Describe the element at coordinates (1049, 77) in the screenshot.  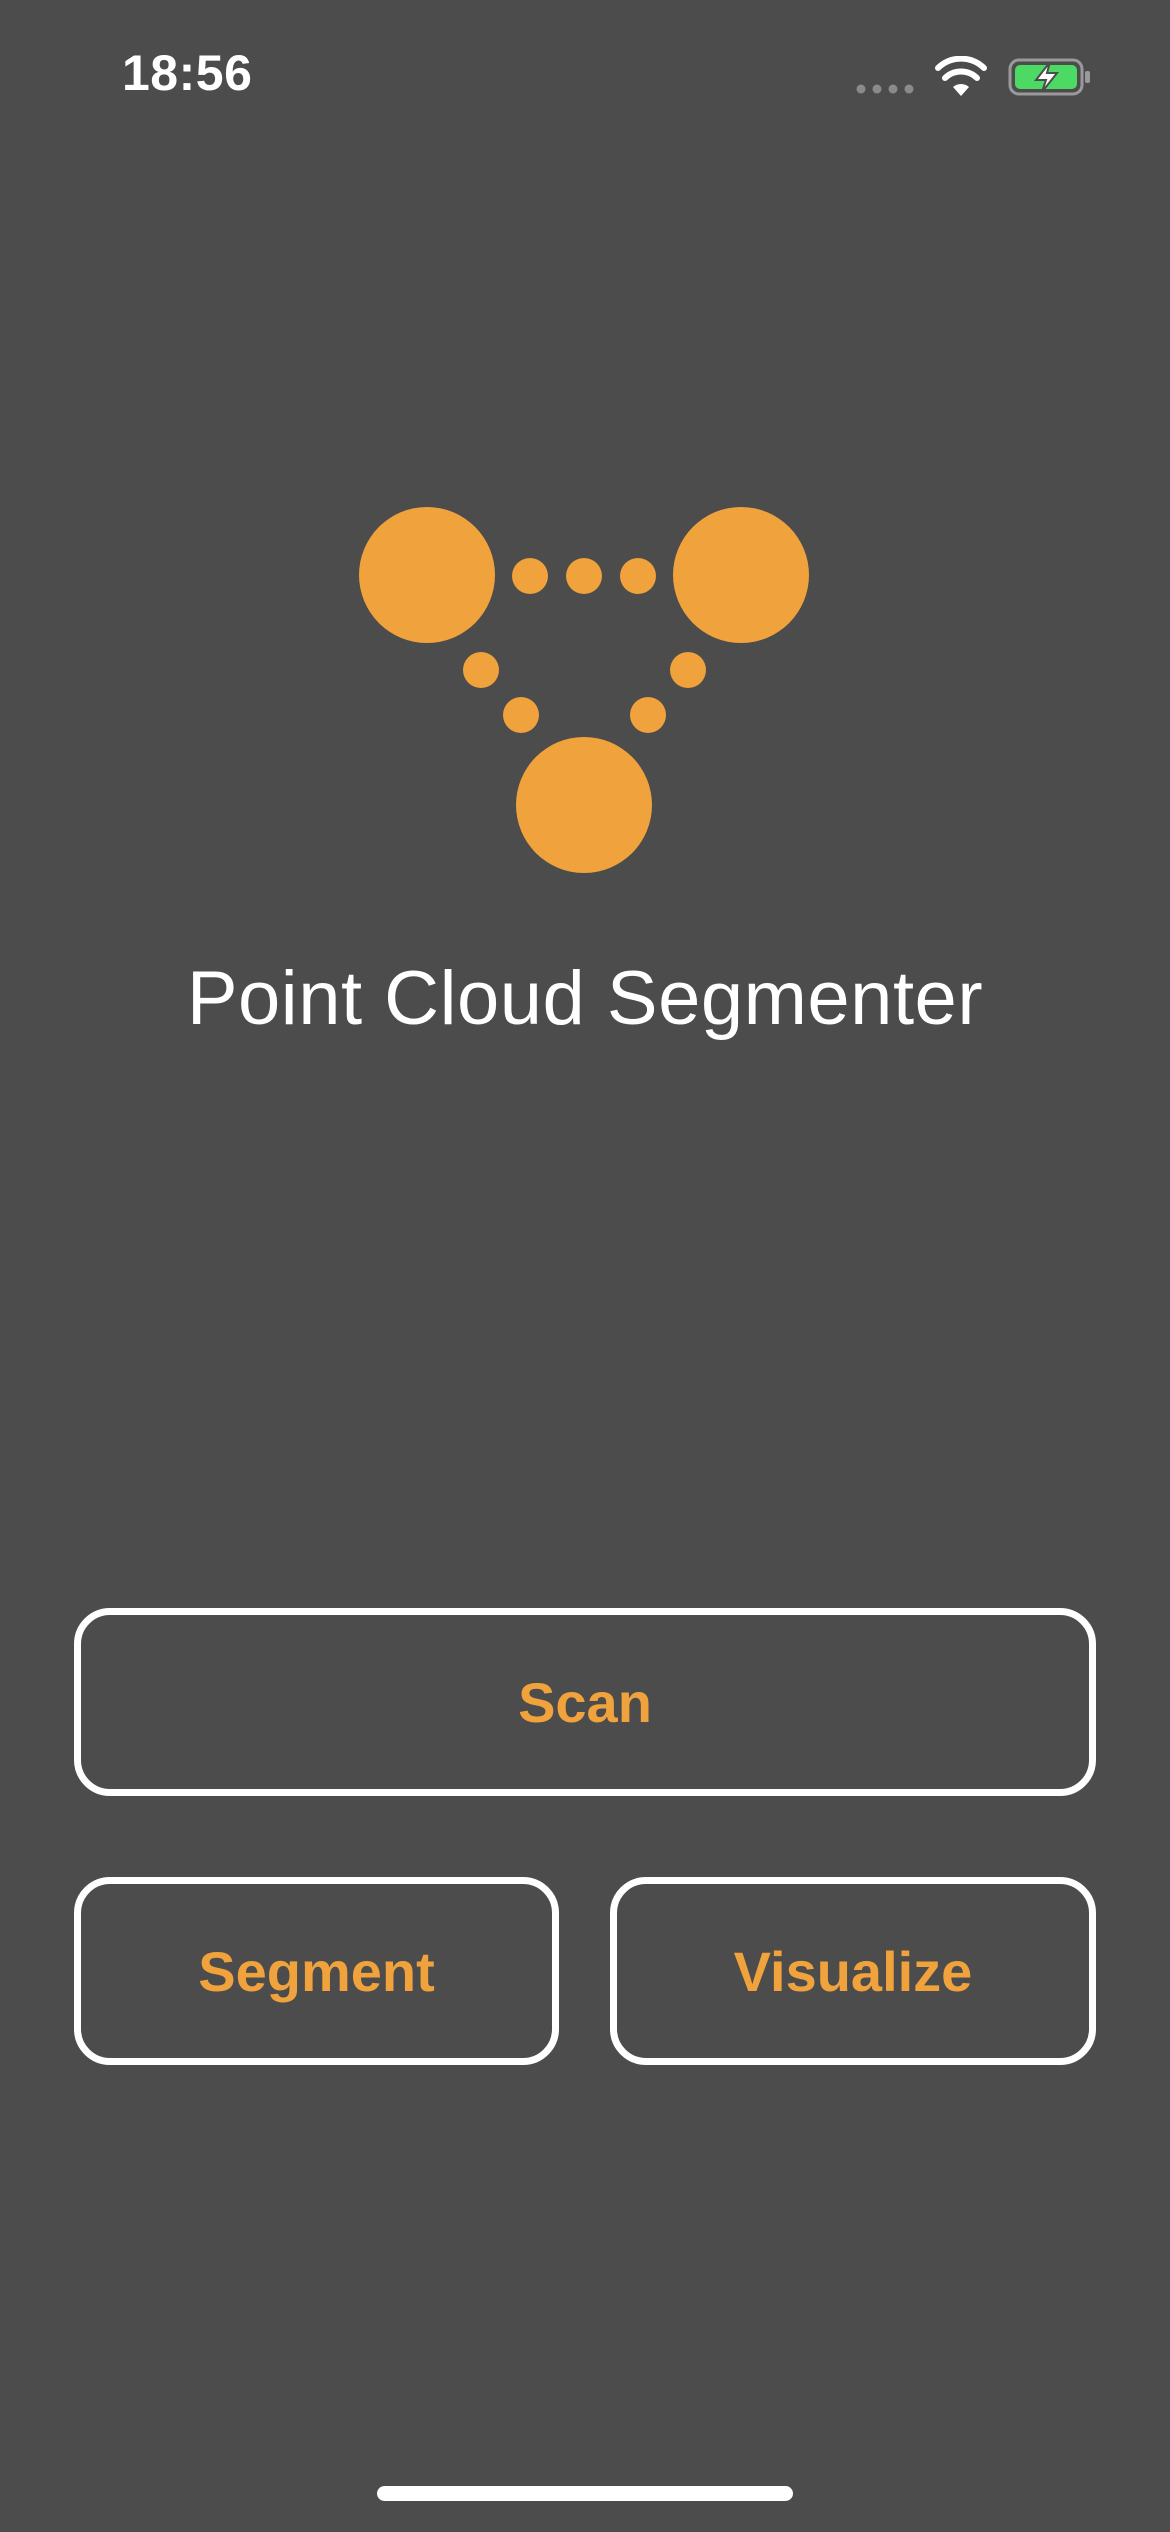
I see `battery-charging-icon` at that location.